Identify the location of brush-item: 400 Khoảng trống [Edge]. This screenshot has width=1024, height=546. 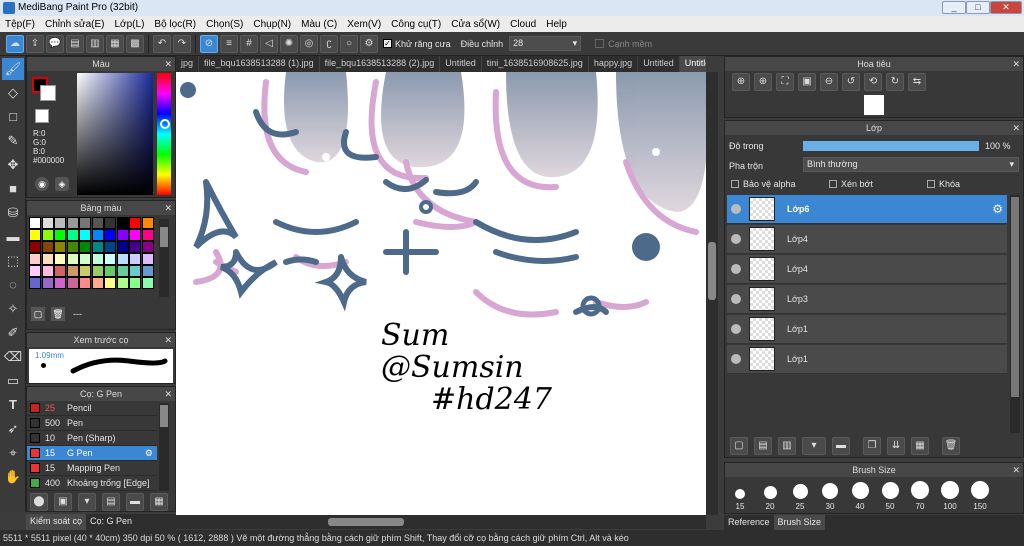
(92, 483).